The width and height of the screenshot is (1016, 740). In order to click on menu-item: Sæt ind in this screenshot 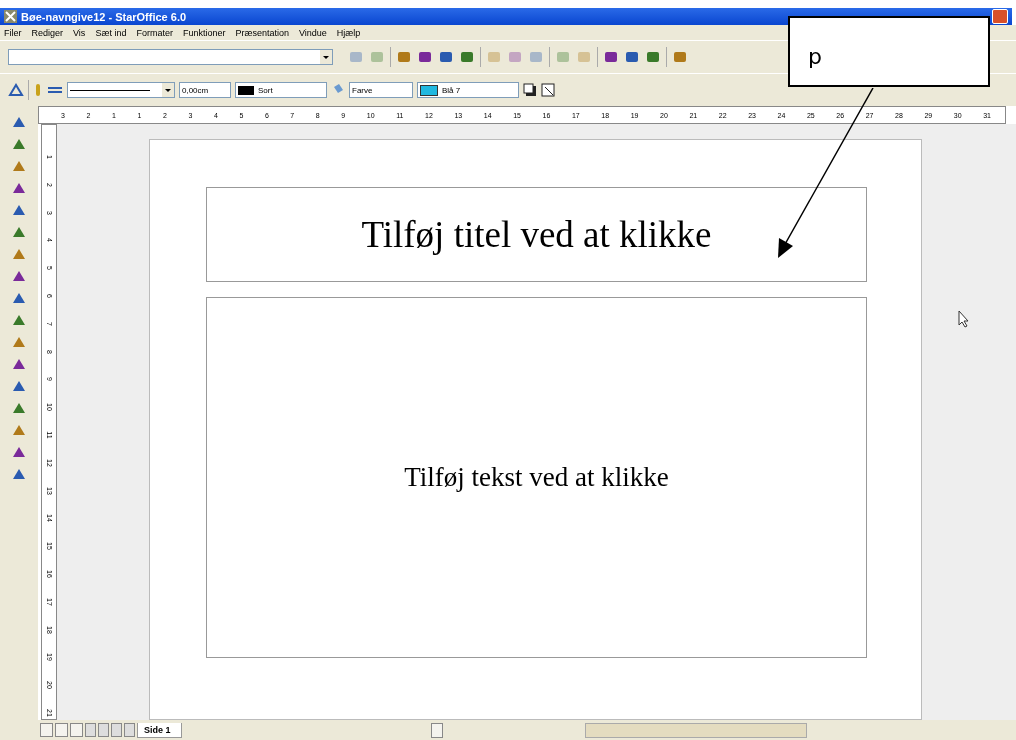, I will do `click(111, 32)`.